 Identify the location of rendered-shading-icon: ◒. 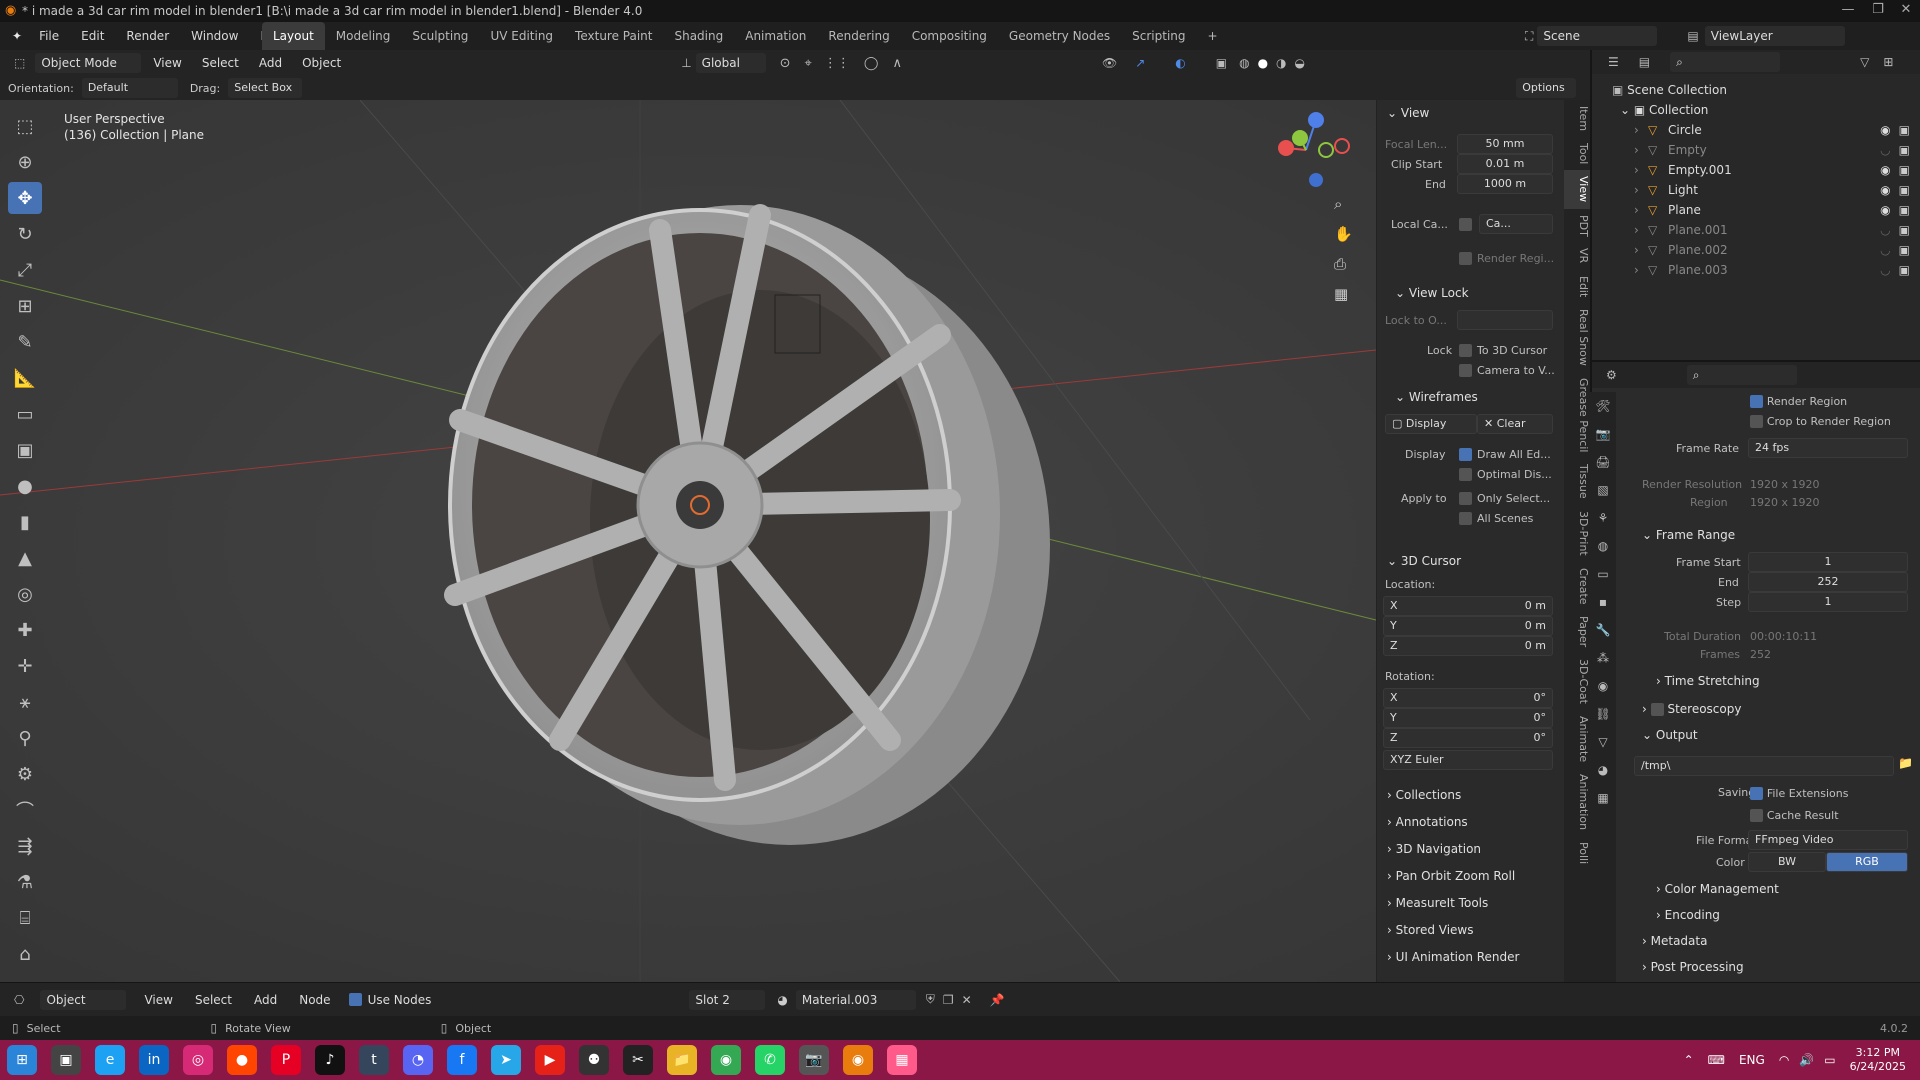
(1300, 63).